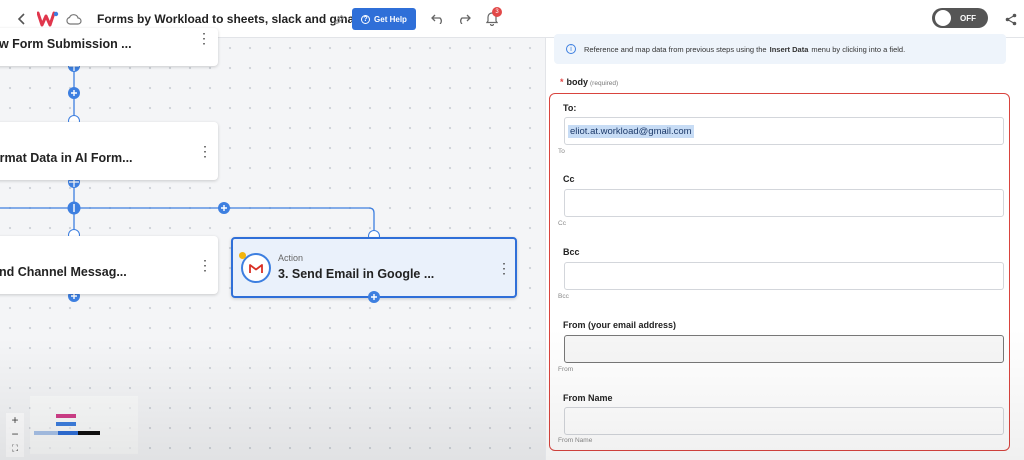  What do you see at coordinates (256, 268) in the screenshot?
I see `gmail-icon` at bounding box center [256, 268].